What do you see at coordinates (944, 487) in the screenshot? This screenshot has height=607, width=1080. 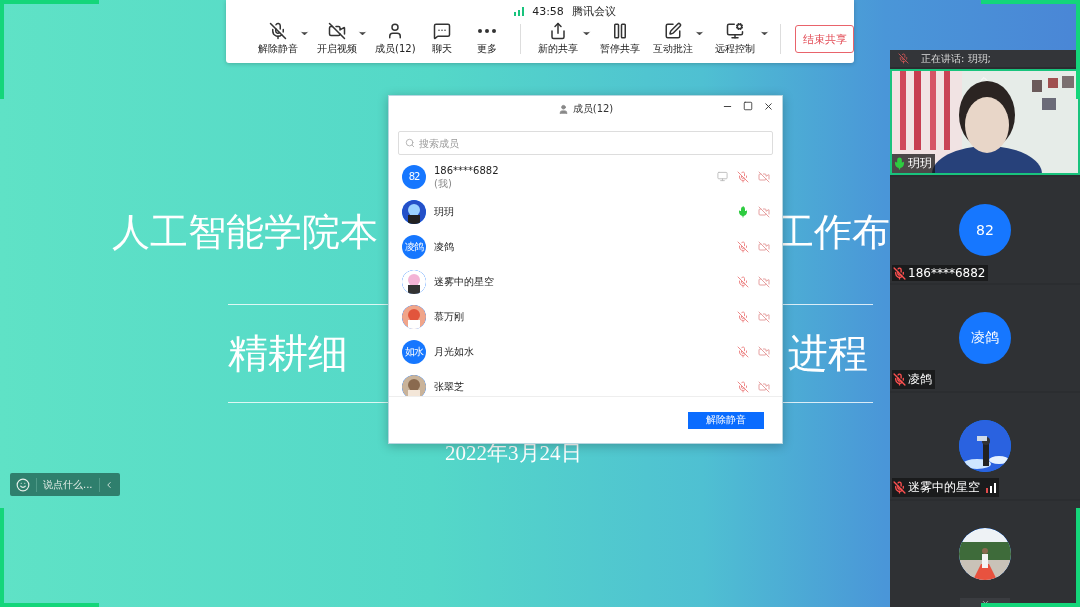 I see `participant-name: 迷雾中的星空` at bounding box center [944, 487].